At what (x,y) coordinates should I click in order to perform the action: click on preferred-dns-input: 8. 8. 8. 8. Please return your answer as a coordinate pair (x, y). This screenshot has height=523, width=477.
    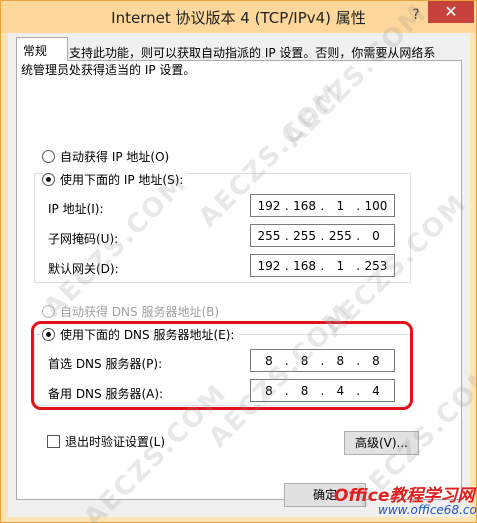
    Looking at the image, I should click on (322, 360).